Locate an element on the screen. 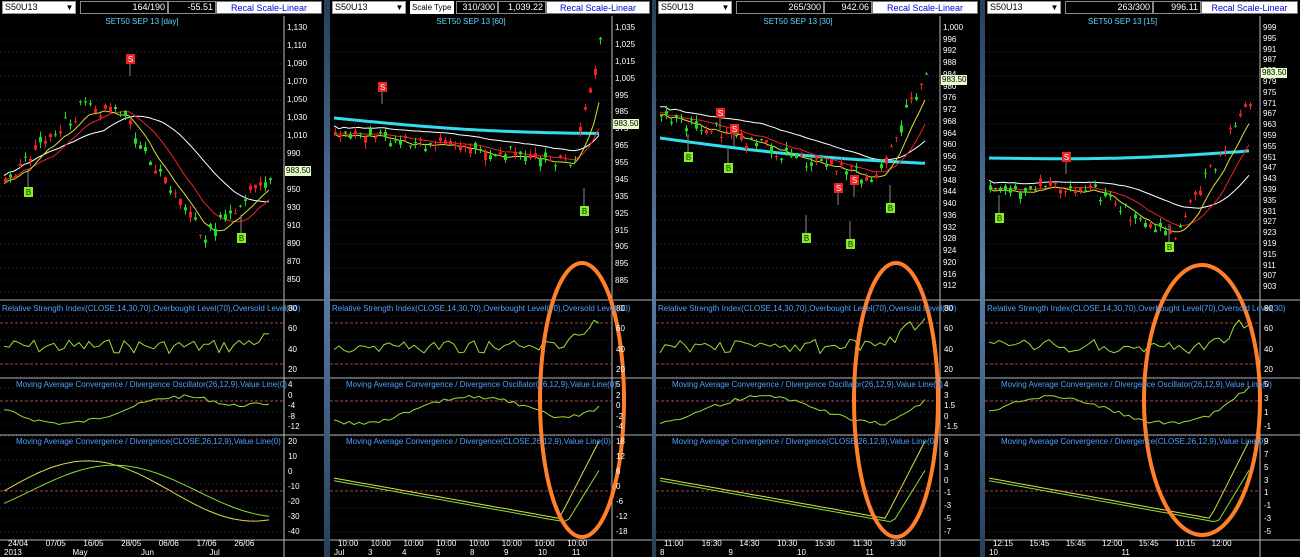 This screenshot has width=1300, height=557. long-moving-average-line is located at coordinates (466, 125).